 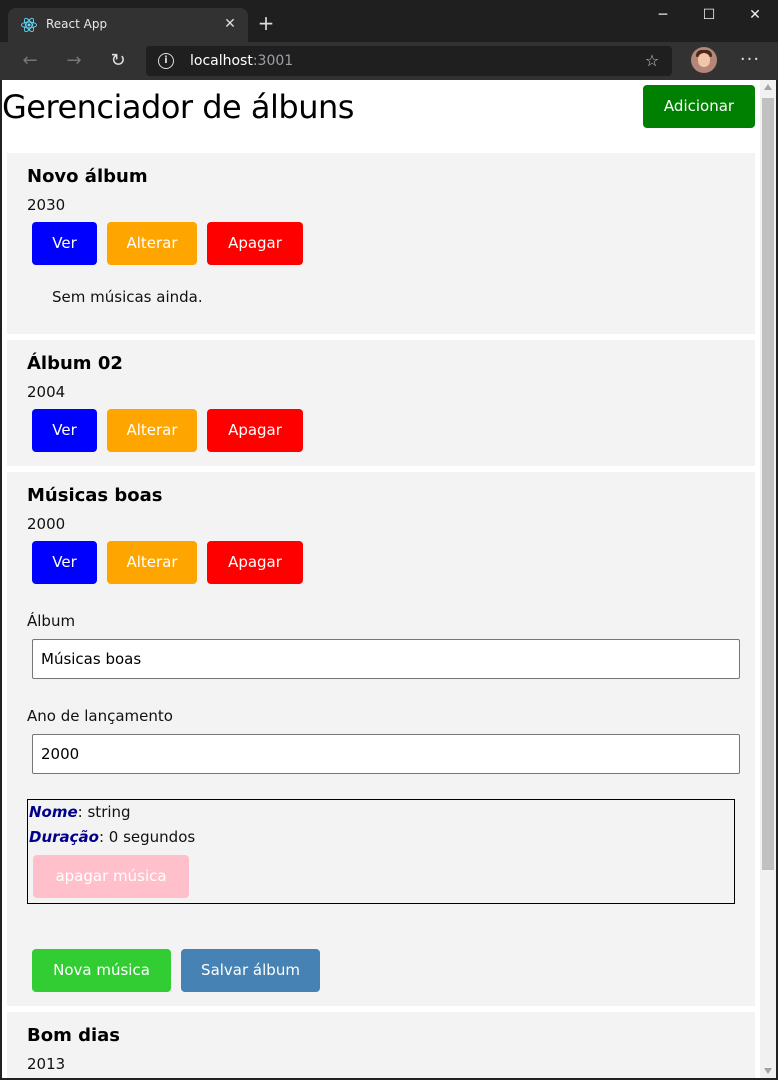 What do you see at coordinates (128, 25) in the screenshot?
I see `browser-tab: React App ✕` at bounding box center [128, 25].